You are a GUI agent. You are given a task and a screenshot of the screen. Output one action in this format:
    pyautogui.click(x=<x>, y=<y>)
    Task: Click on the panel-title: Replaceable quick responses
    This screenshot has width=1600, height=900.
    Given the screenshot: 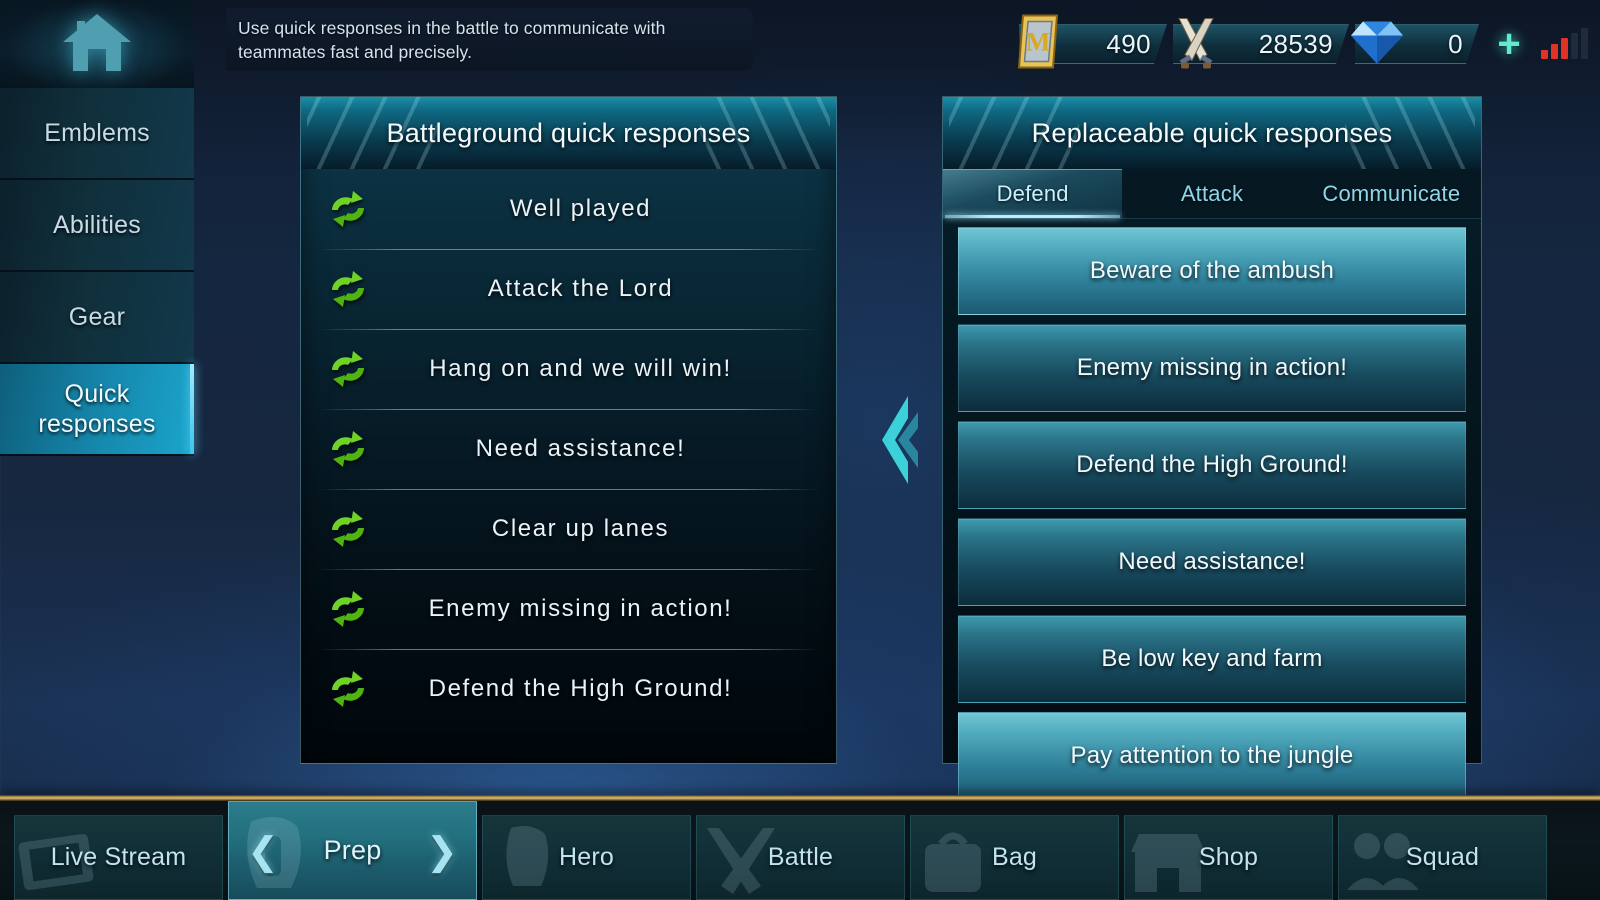 What is the action you would take?
    pyautogui.click(x=1212, y=132)
    